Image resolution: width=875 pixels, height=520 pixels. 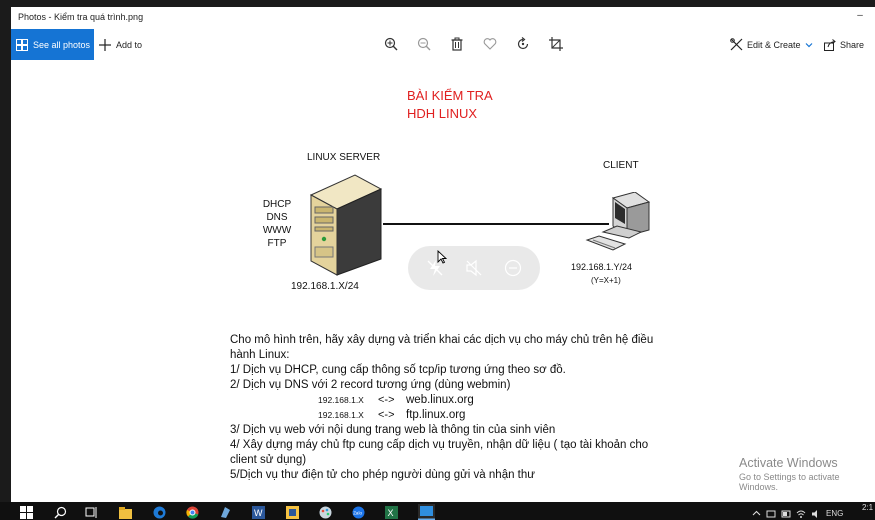 What do you see at coordinates (277, 243) in the screenshot?
I see `service-item: FTP` at bounding box center [277, 243].